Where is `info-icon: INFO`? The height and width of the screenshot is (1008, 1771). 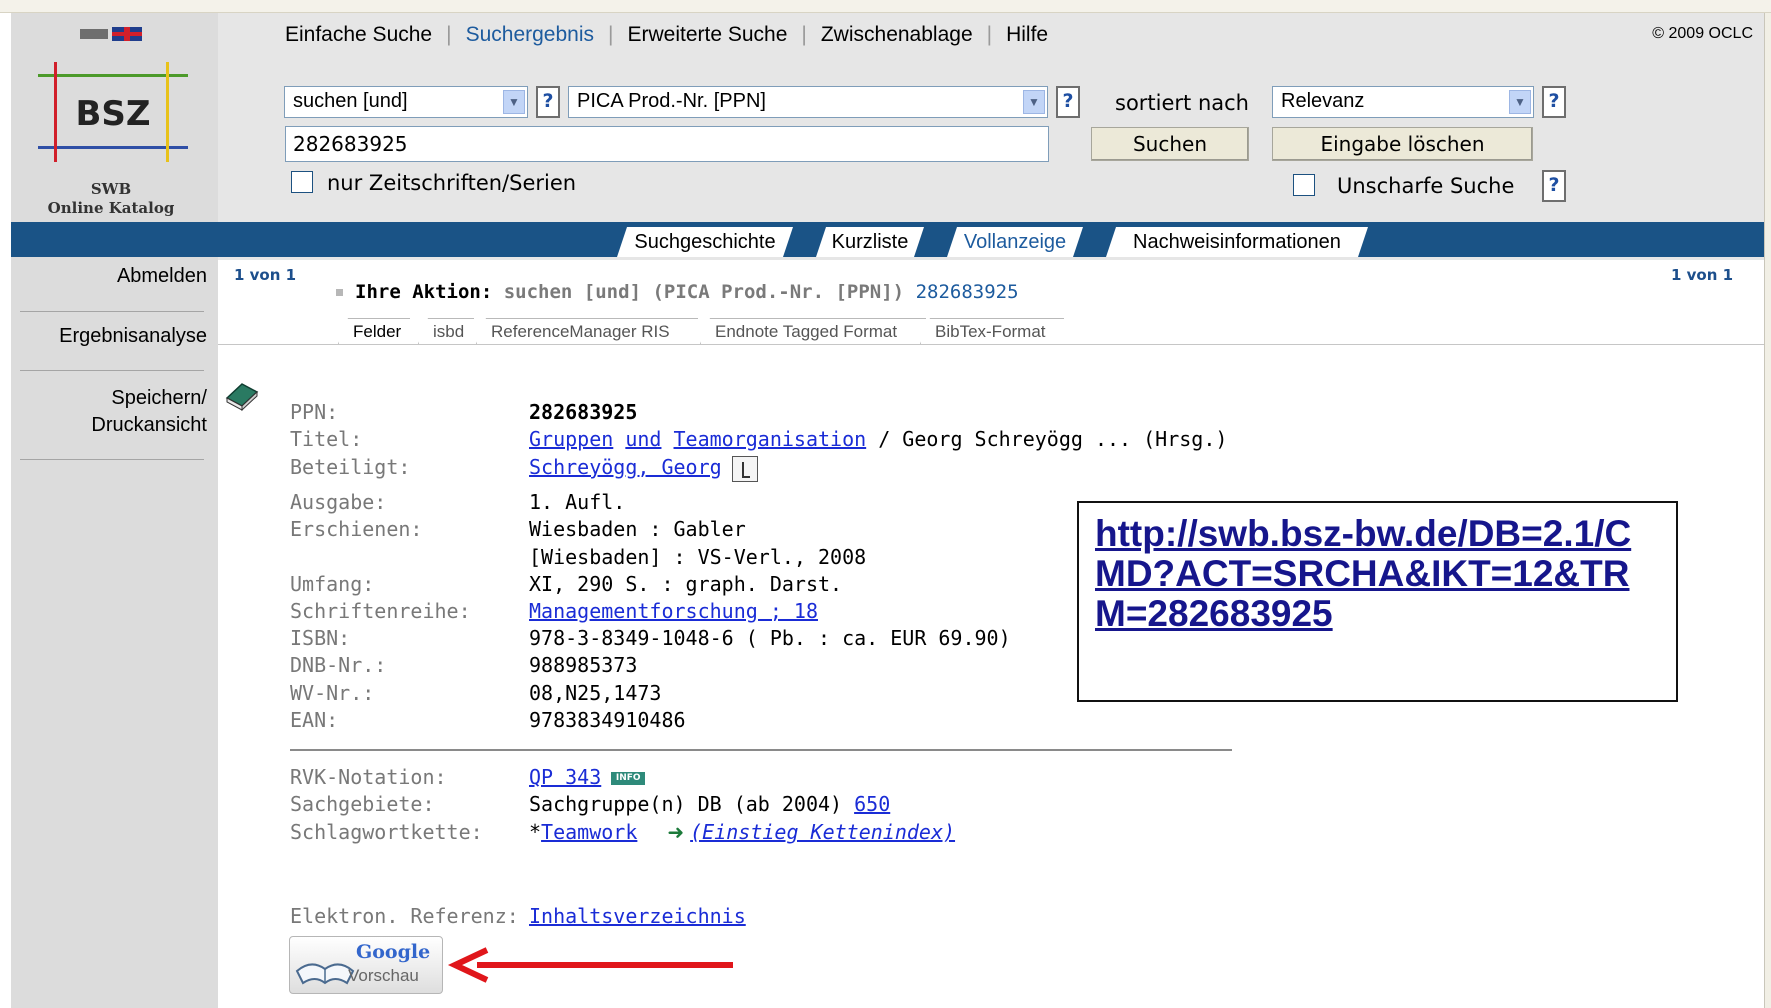 info-icon: INFO is located at coordinates (628, 778).